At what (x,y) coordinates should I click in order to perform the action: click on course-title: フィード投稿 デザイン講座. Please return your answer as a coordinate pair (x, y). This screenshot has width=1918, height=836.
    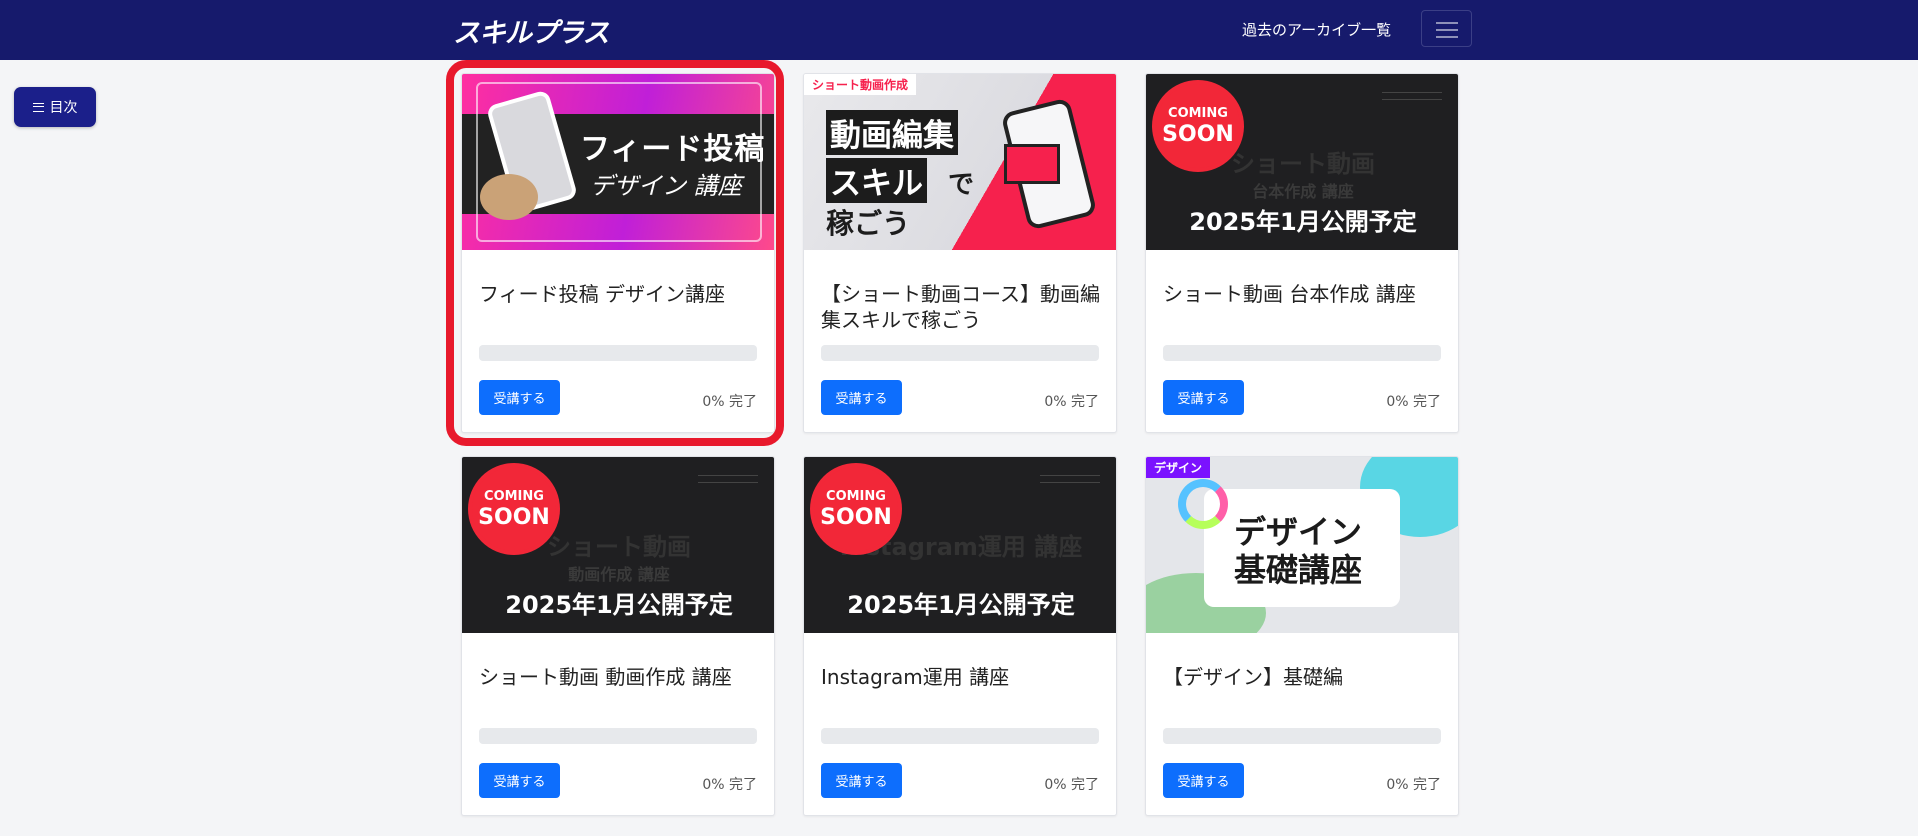
    Looking at the image, I should click on (620, 294).